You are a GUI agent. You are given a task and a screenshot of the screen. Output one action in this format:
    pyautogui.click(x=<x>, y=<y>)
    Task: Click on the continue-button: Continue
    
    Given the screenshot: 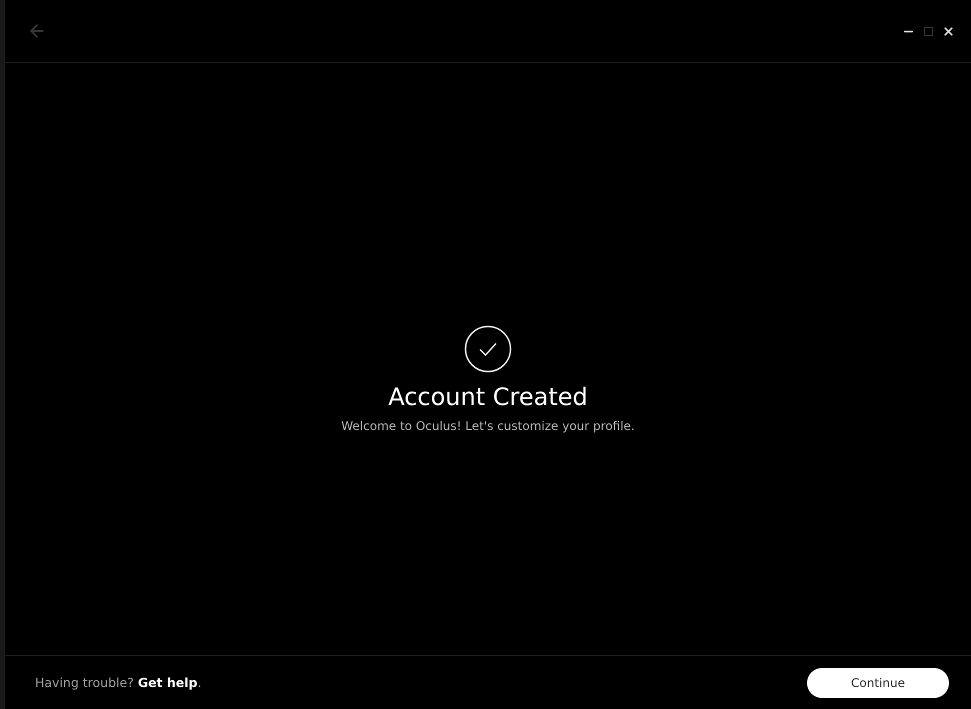 What is the action you would take?
    pyautogui.click(x=878, y=683)
    